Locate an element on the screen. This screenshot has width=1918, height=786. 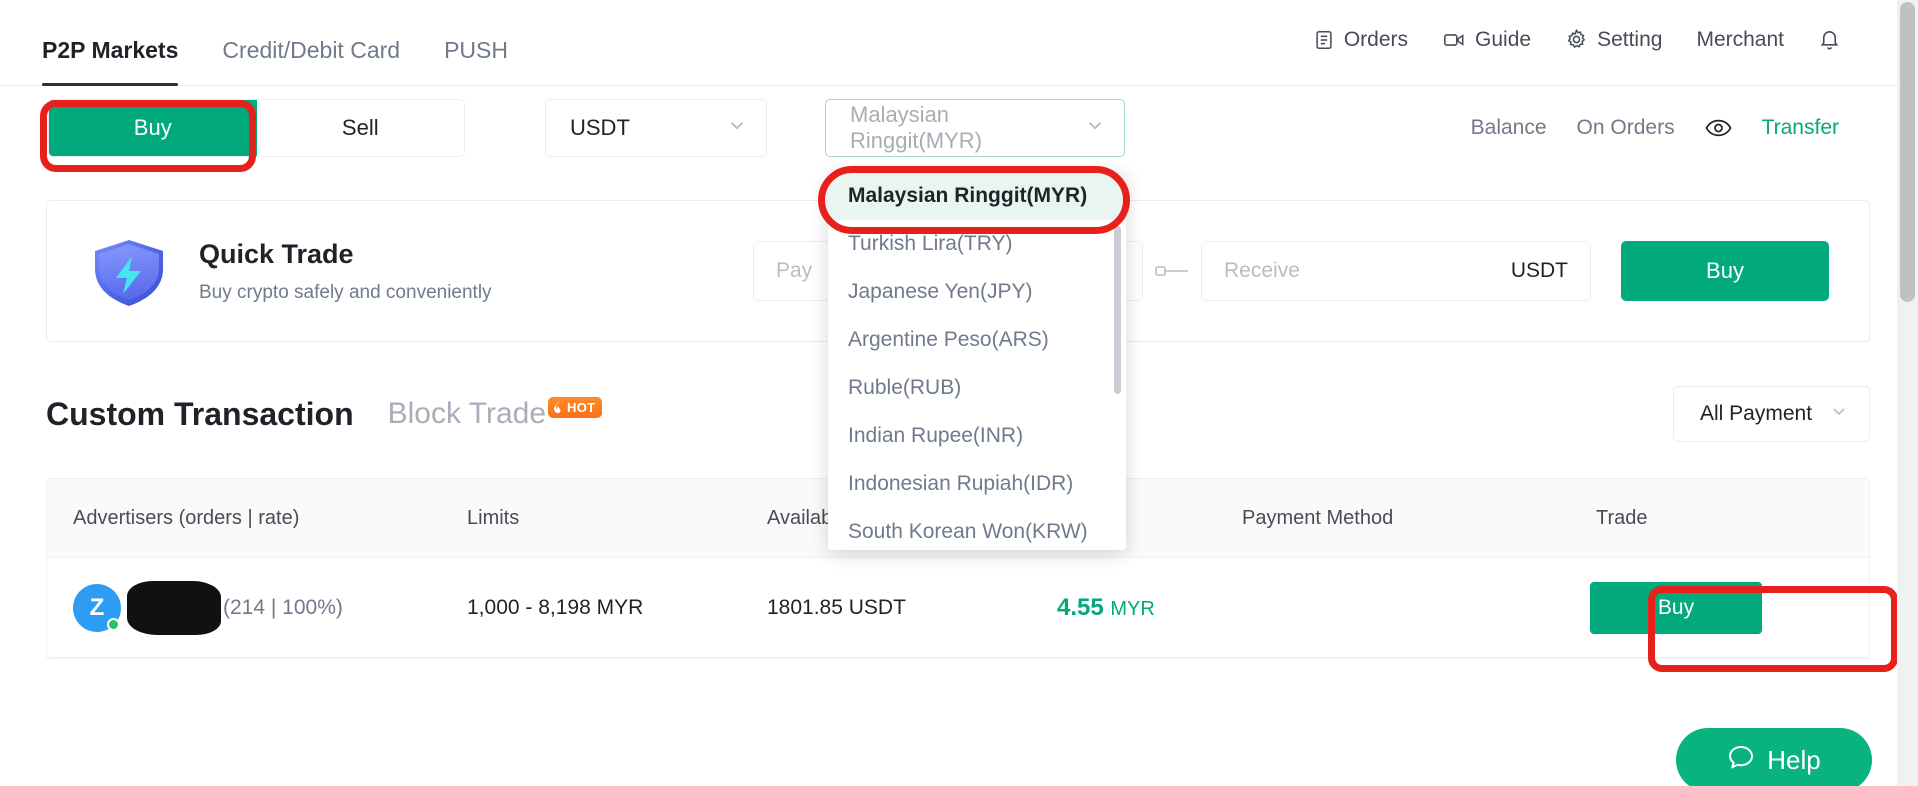
all-payment-label: All Payment is located at coordinates (1756, 413).